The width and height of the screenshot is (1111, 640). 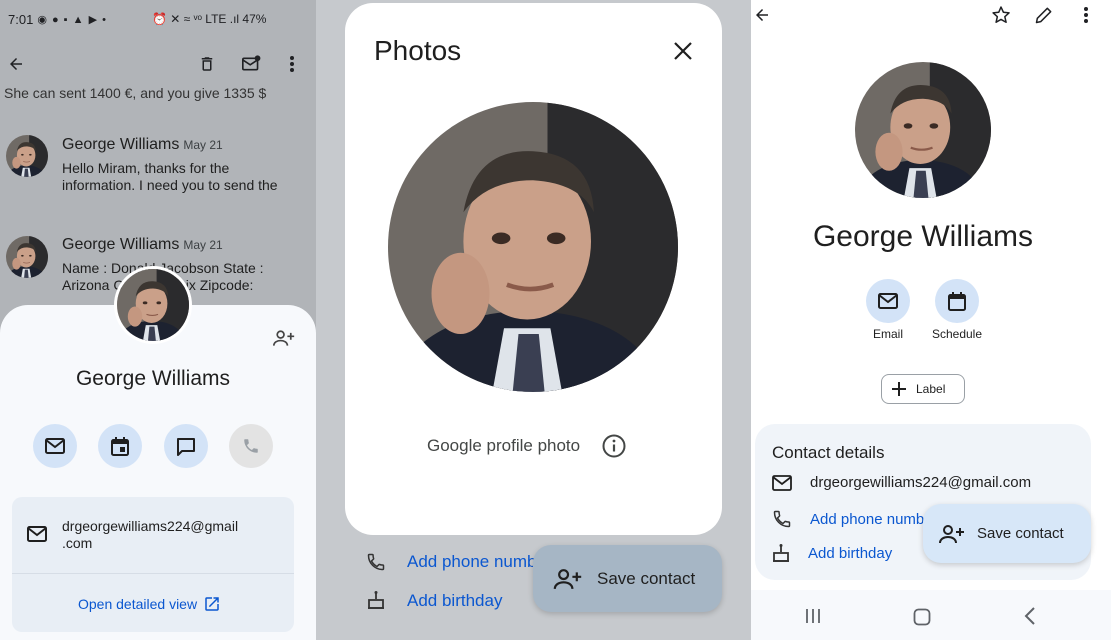 I want to click on add-label-button: Label, so click(x=923, y=389).